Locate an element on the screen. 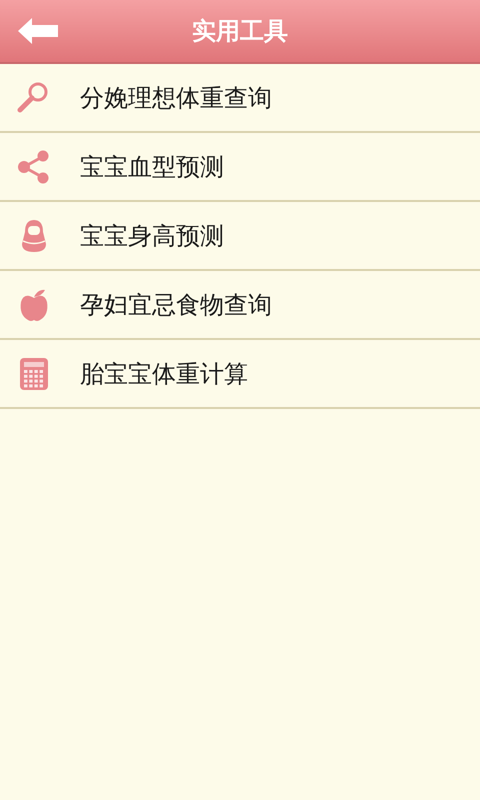 The width and height of the screenshot is (480, 800). list-item: 分娩理想体重查询 is located at coordinates (240, 98).